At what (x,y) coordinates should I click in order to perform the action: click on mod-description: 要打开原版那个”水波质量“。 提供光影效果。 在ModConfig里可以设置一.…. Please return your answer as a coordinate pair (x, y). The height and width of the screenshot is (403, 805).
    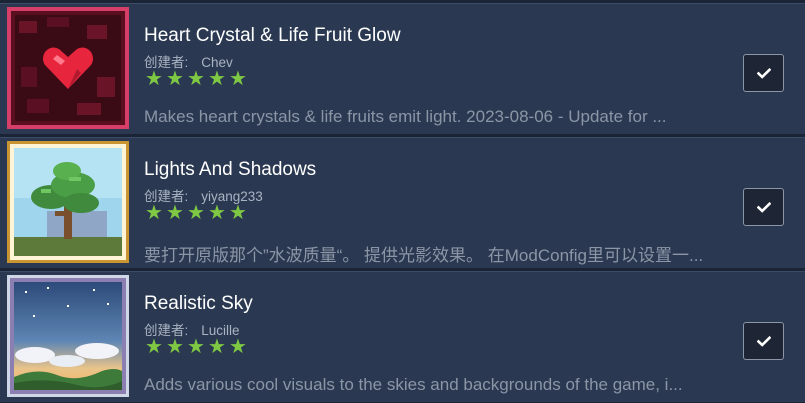
    Looking at the image, I should click on (424, 255).